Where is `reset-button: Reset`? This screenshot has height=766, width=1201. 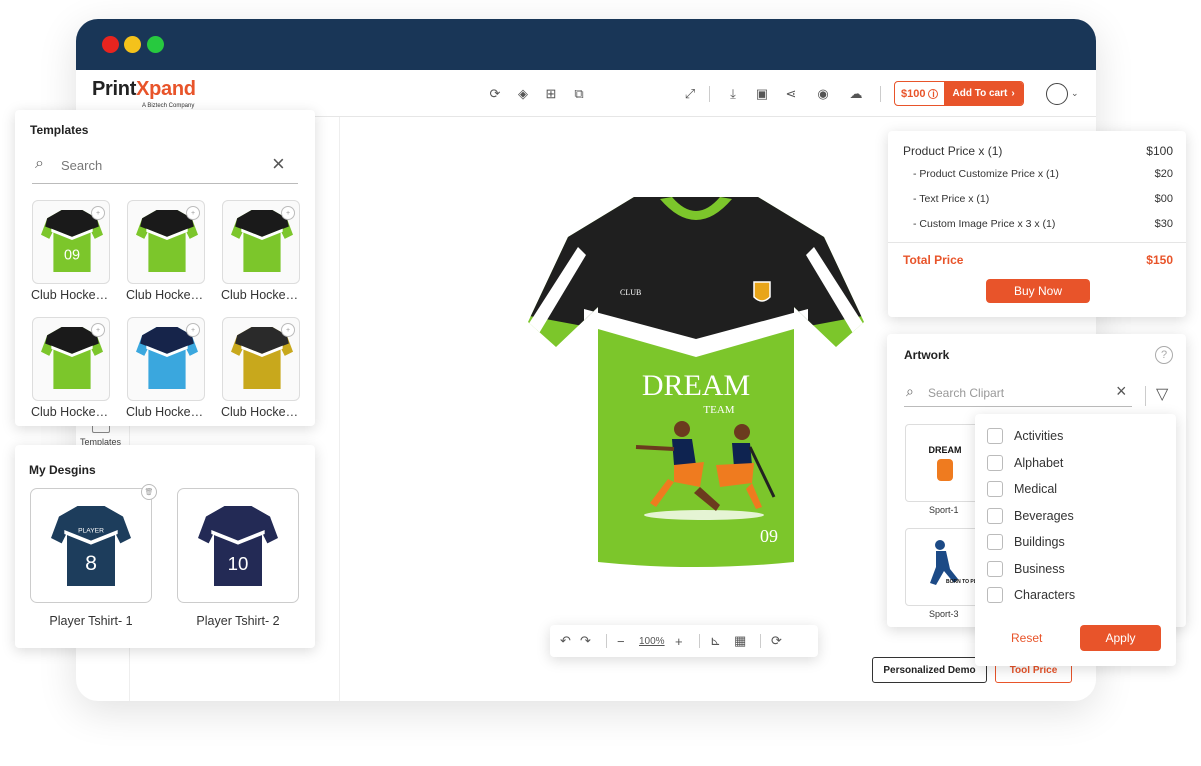 reset-button: Reset is located at coordinates (1026, 638).